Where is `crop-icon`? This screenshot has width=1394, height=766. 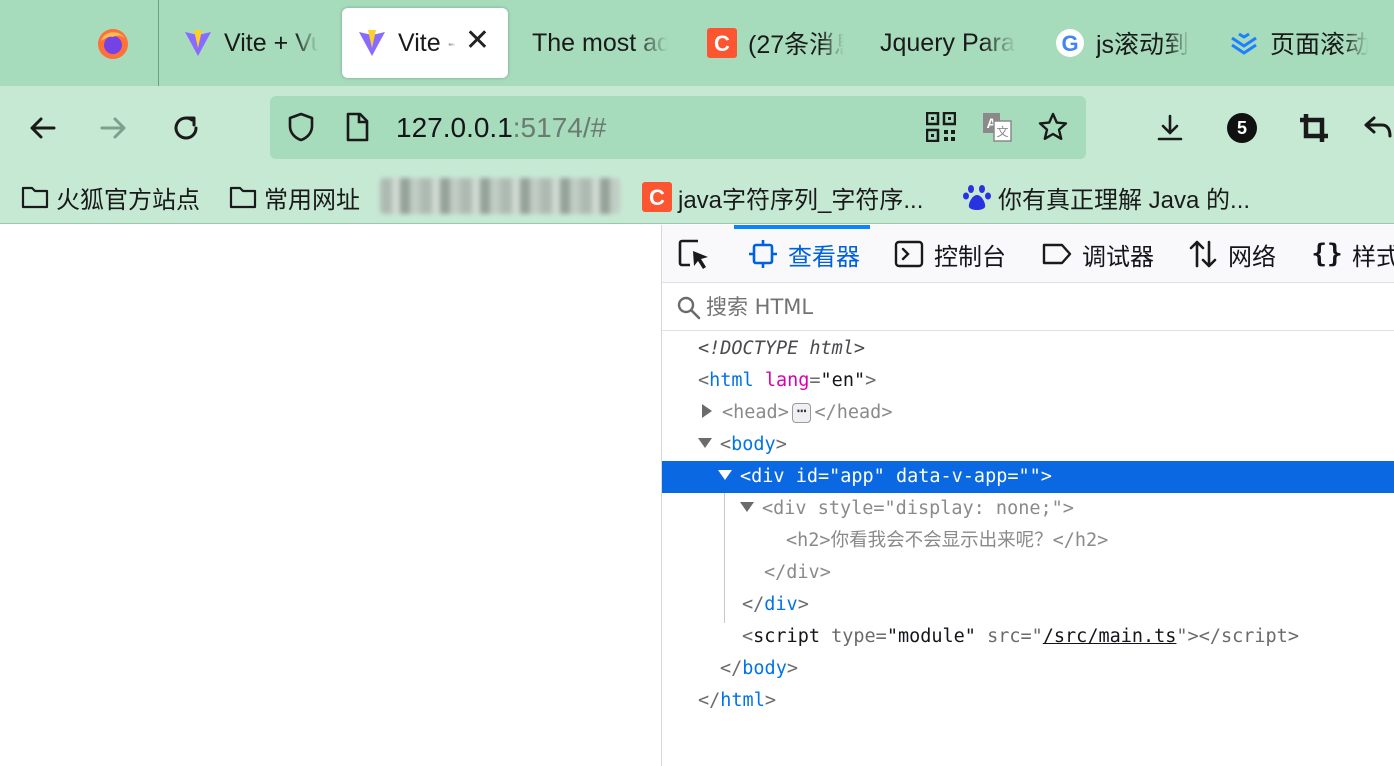
crop-icon is located at coordinates (1314, 128).